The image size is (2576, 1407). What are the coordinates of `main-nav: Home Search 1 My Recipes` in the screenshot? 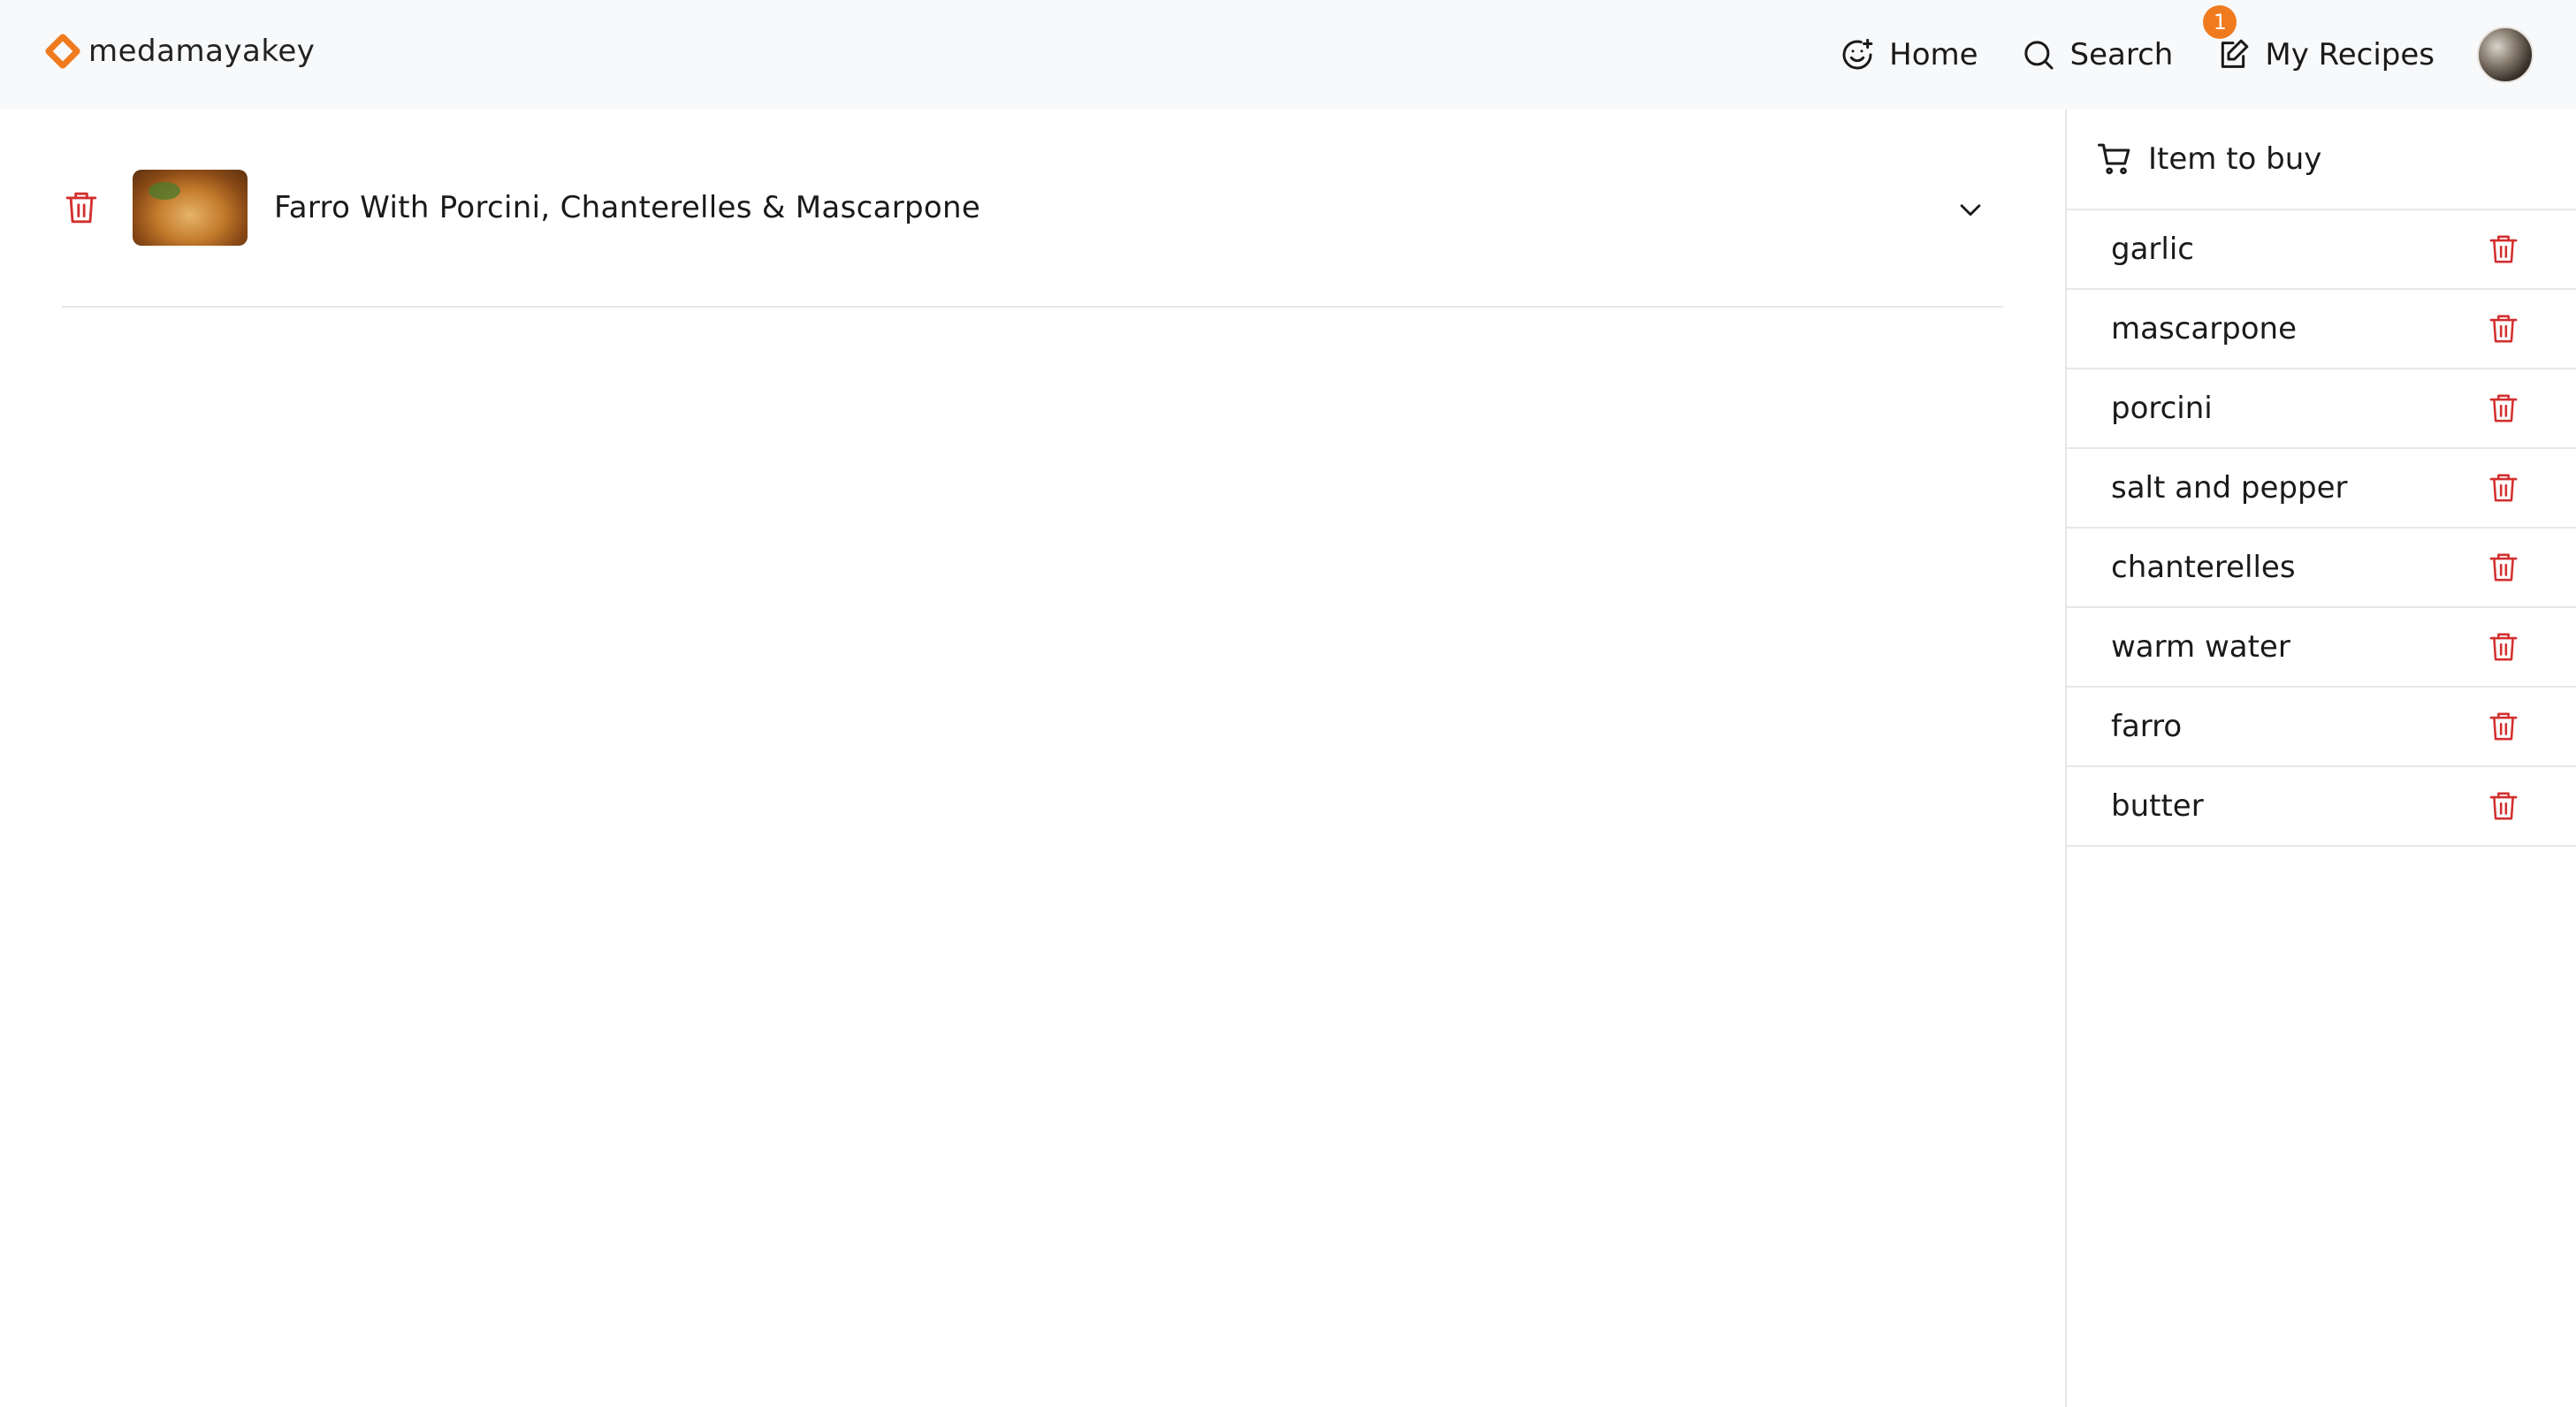 It's located at (2165, 55).